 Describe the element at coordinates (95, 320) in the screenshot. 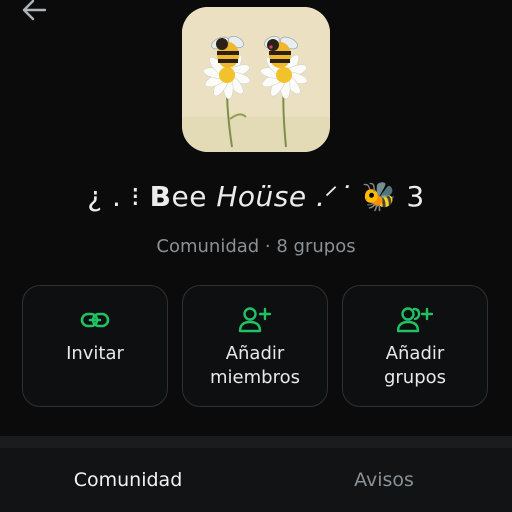

I see `link-icon` at that location.